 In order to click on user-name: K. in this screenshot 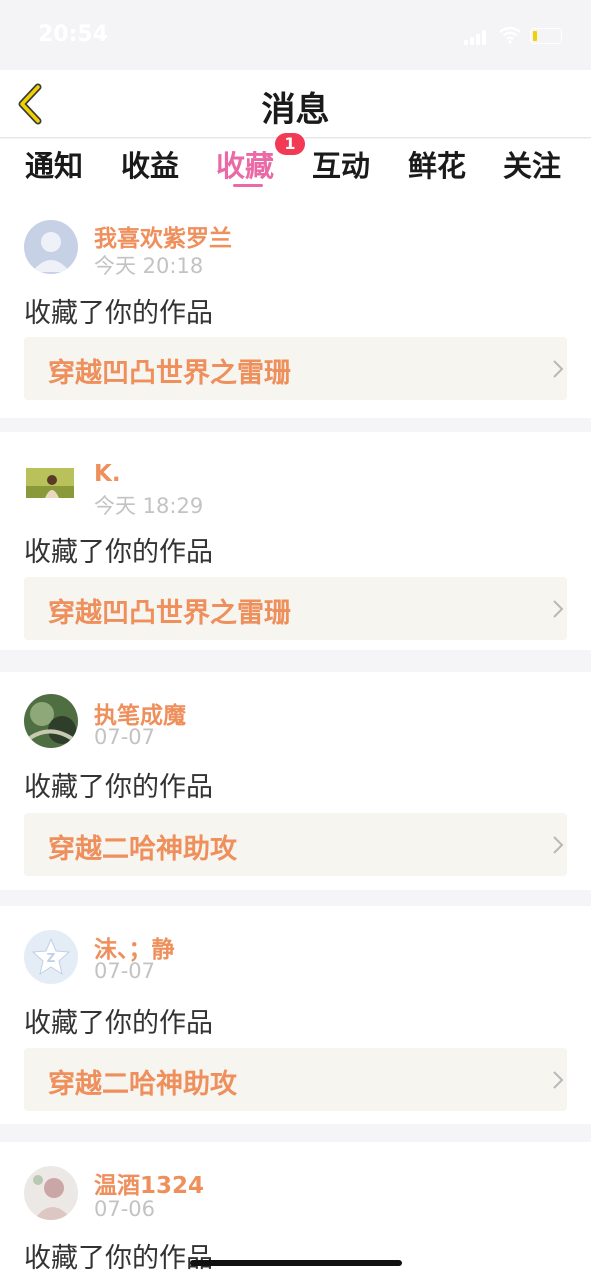, I will do `click(107, 474)`.